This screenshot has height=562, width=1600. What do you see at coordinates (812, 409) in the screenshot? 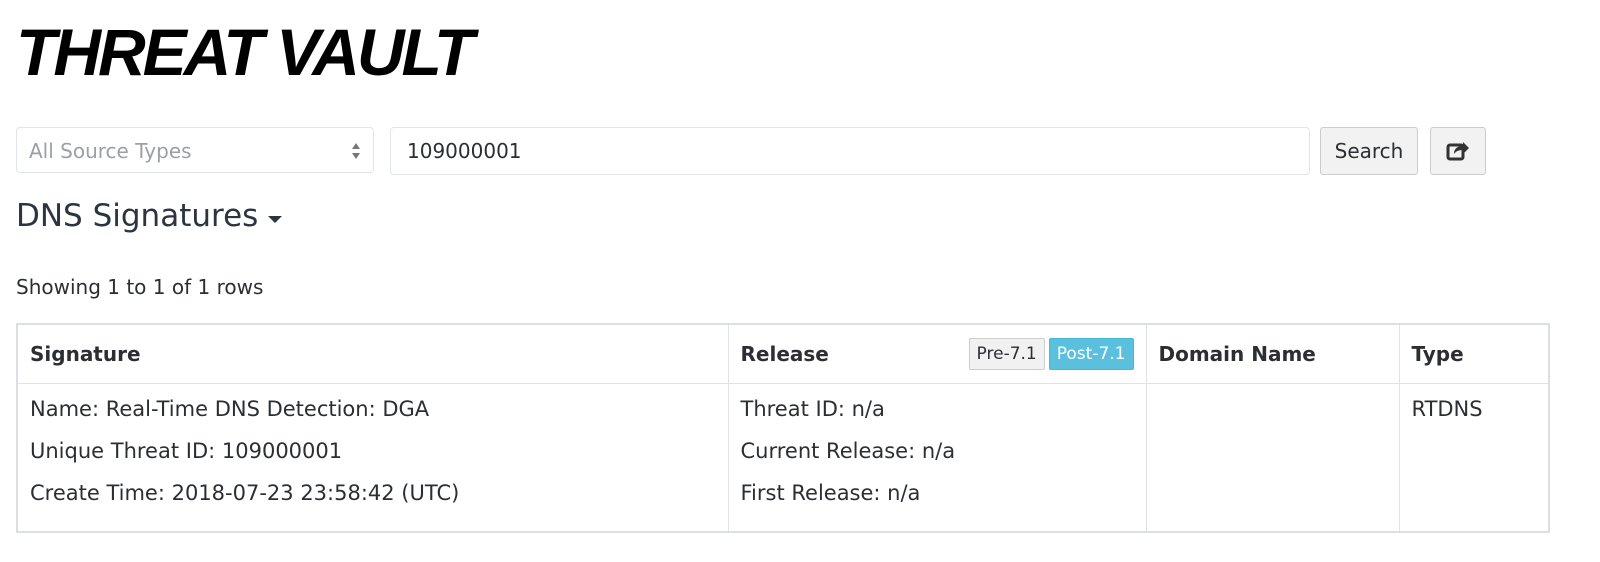
I see `release-threat-id: Threat ID: n/a` at bounding box center [812, 409].